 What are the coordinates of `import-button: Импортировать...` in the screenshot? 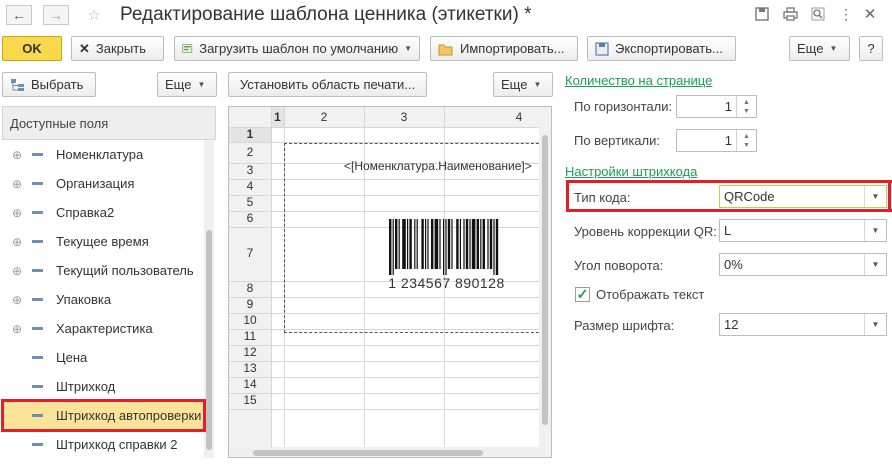 It's located at (504, 48).